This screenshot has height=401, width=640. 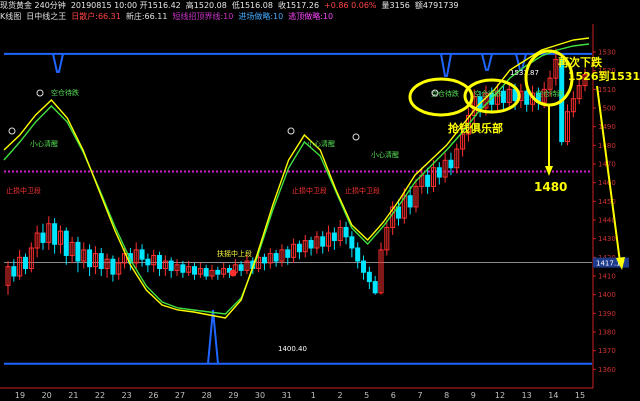 What do you see at coordinates (550, 187) in the screenshot?
I see `label-1480: 1480` at bounding box center [550, 187].